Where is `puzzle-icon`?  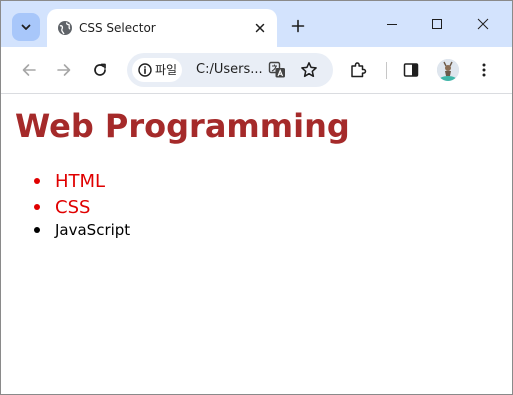
puzzle-icon is located at coordinates (359, 70).